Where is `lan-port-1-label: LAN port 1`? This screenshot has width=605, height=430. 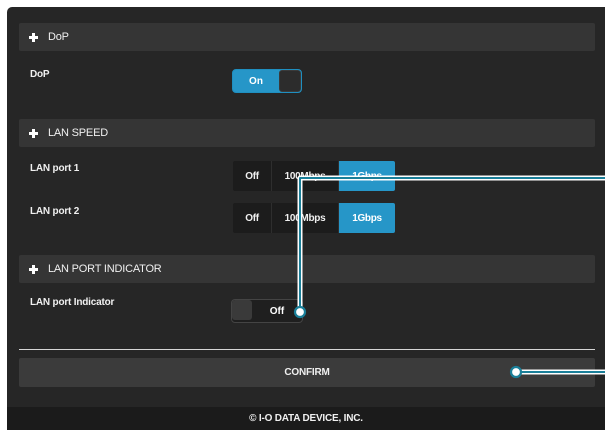
lan-port-1-label: LAN port 1 is located at coordinates (55, 168).